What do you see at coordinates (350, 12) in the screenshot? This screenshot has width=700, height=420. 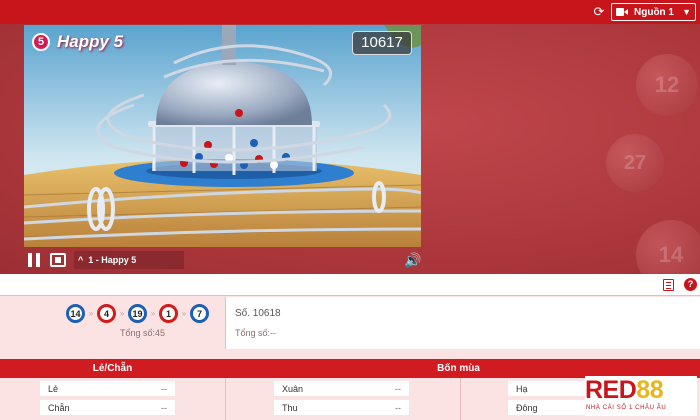 I see `top-bar: ⟳ Nguồn 1 ▼` at bounding box center [350, 12].